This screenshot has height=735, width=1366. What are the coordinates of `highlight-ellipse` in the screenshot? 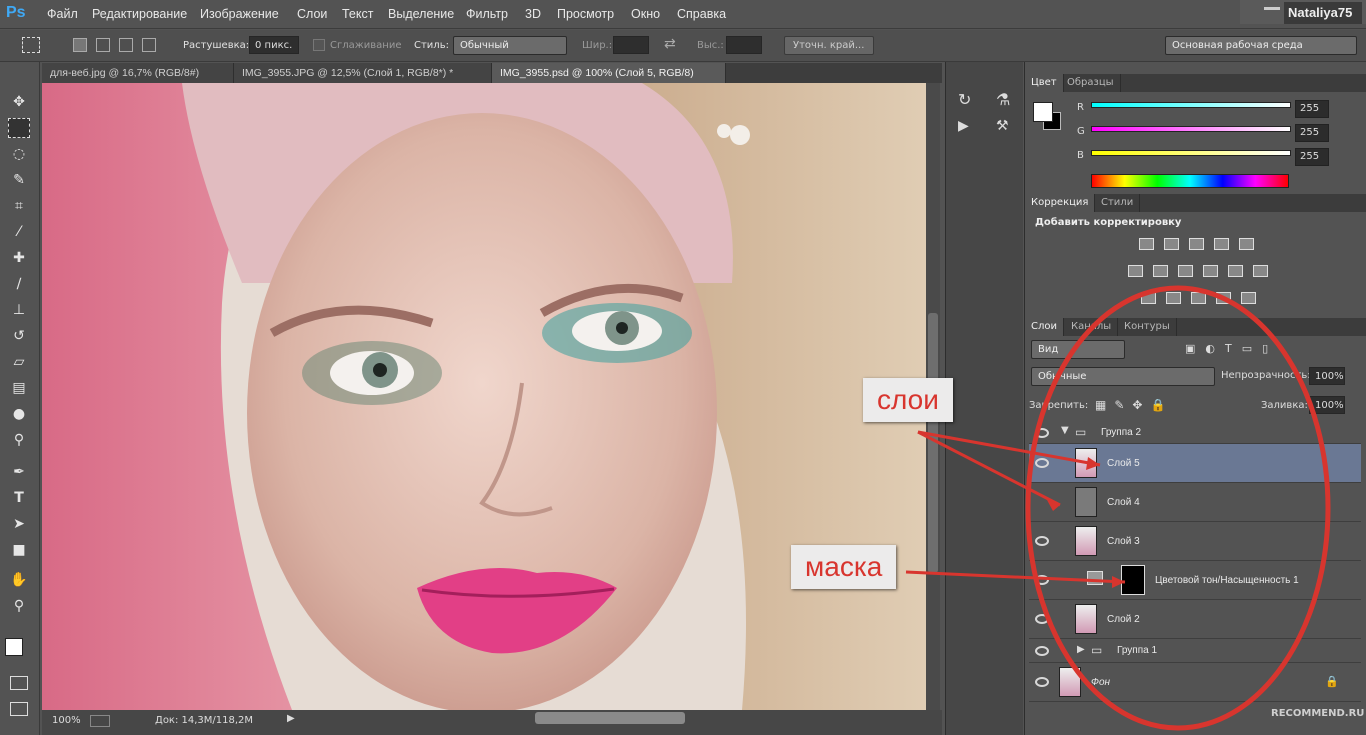 It's located at (1178, 508).